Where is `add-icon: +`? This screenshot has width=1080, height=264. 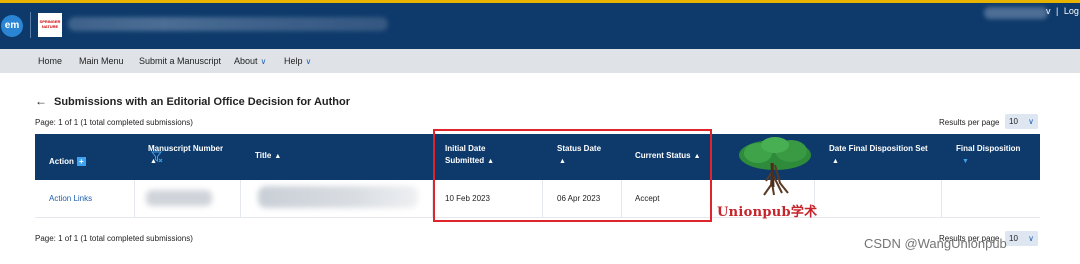
add-icon: + is located at coordinates (81, 162).